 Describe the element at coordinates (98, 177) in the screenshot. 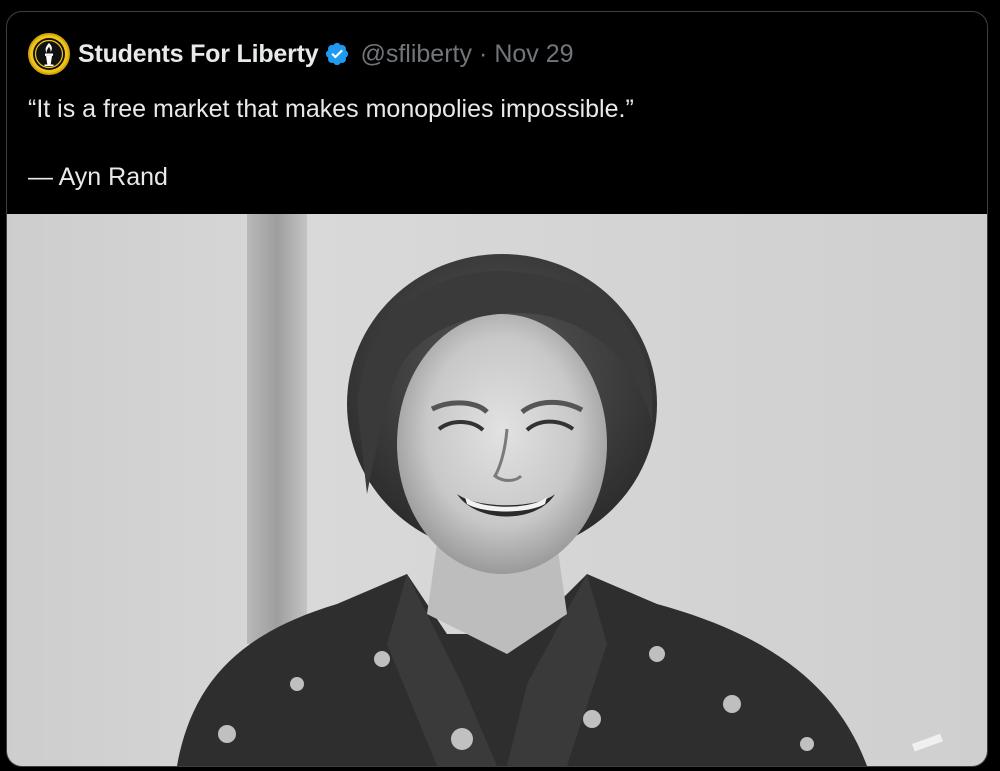

I see `tweet-attribution: — Ayn Rand` at that location.